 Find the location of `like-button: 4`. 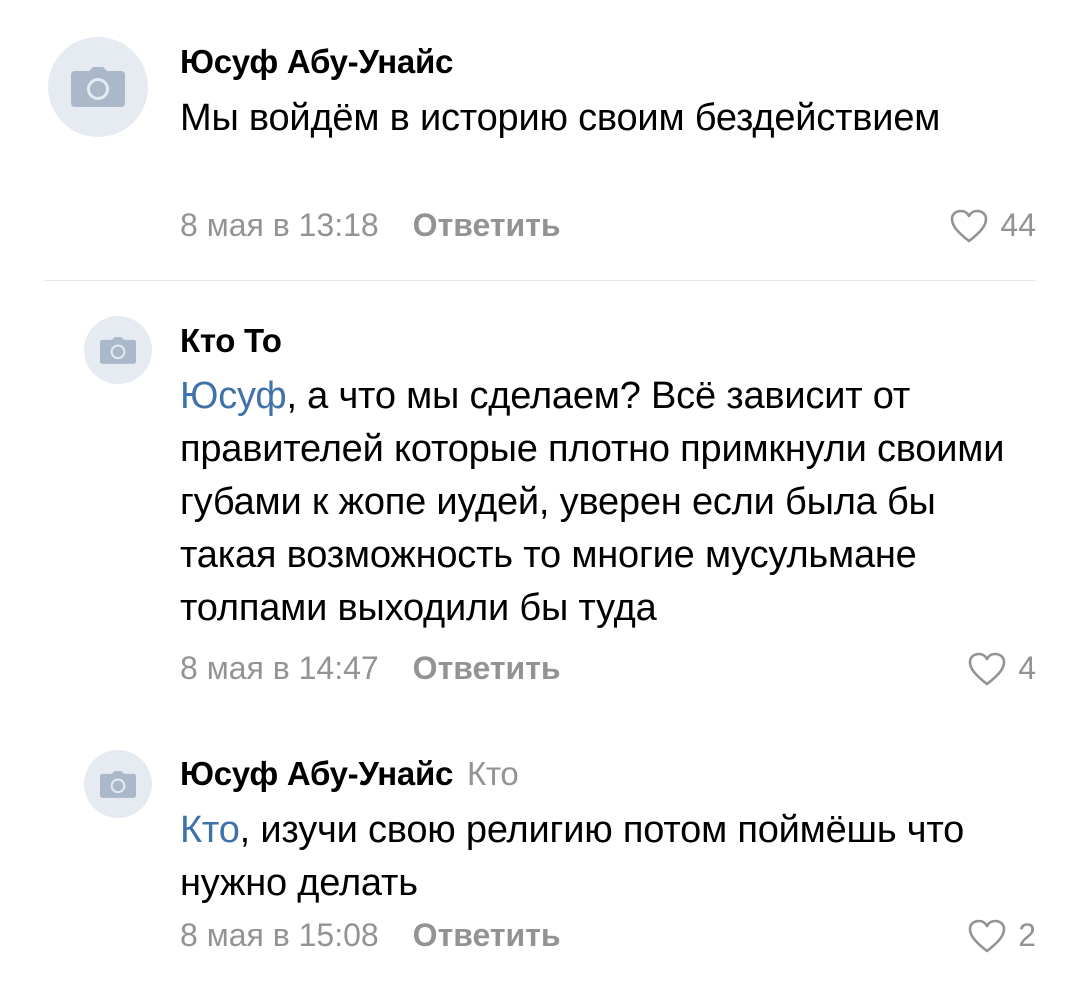

like-button: 4 is located at coordinates (1002, 668).